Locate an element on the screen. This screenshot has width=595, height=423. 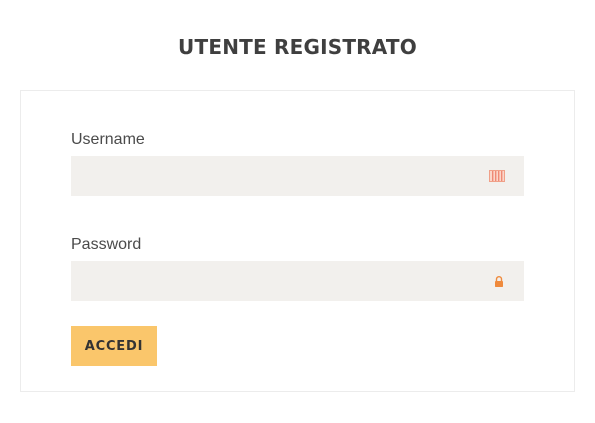
username-label: Username is located at coordinates (108, 139).